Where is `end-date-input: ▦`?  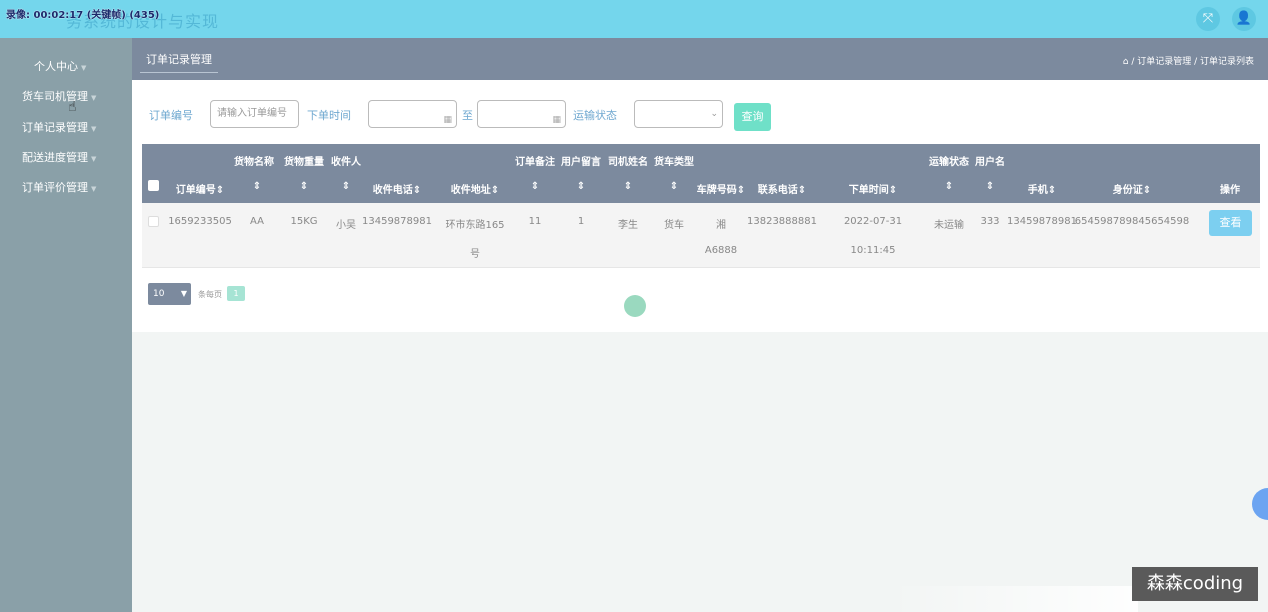 end-date-input: ▦ is located at coordinates (521, 114).